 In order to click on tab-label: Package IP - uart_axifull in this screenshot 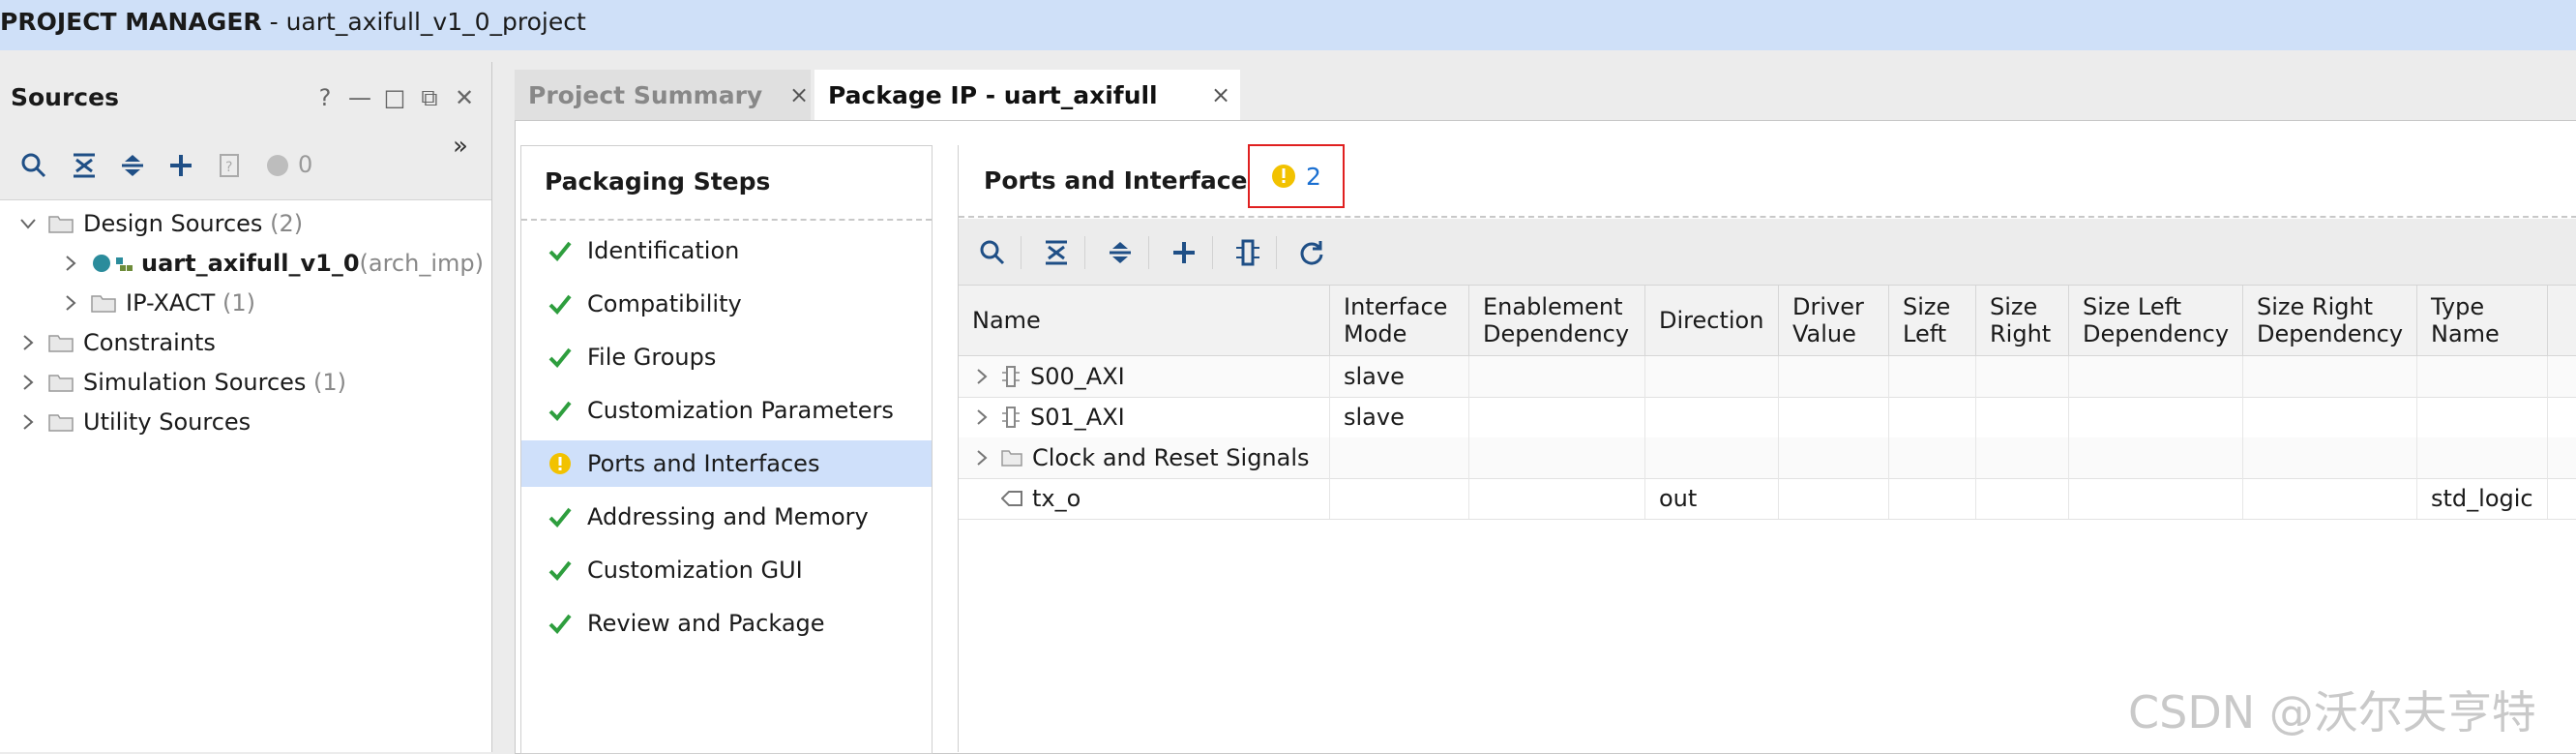, I will do `click(993, 94)`.